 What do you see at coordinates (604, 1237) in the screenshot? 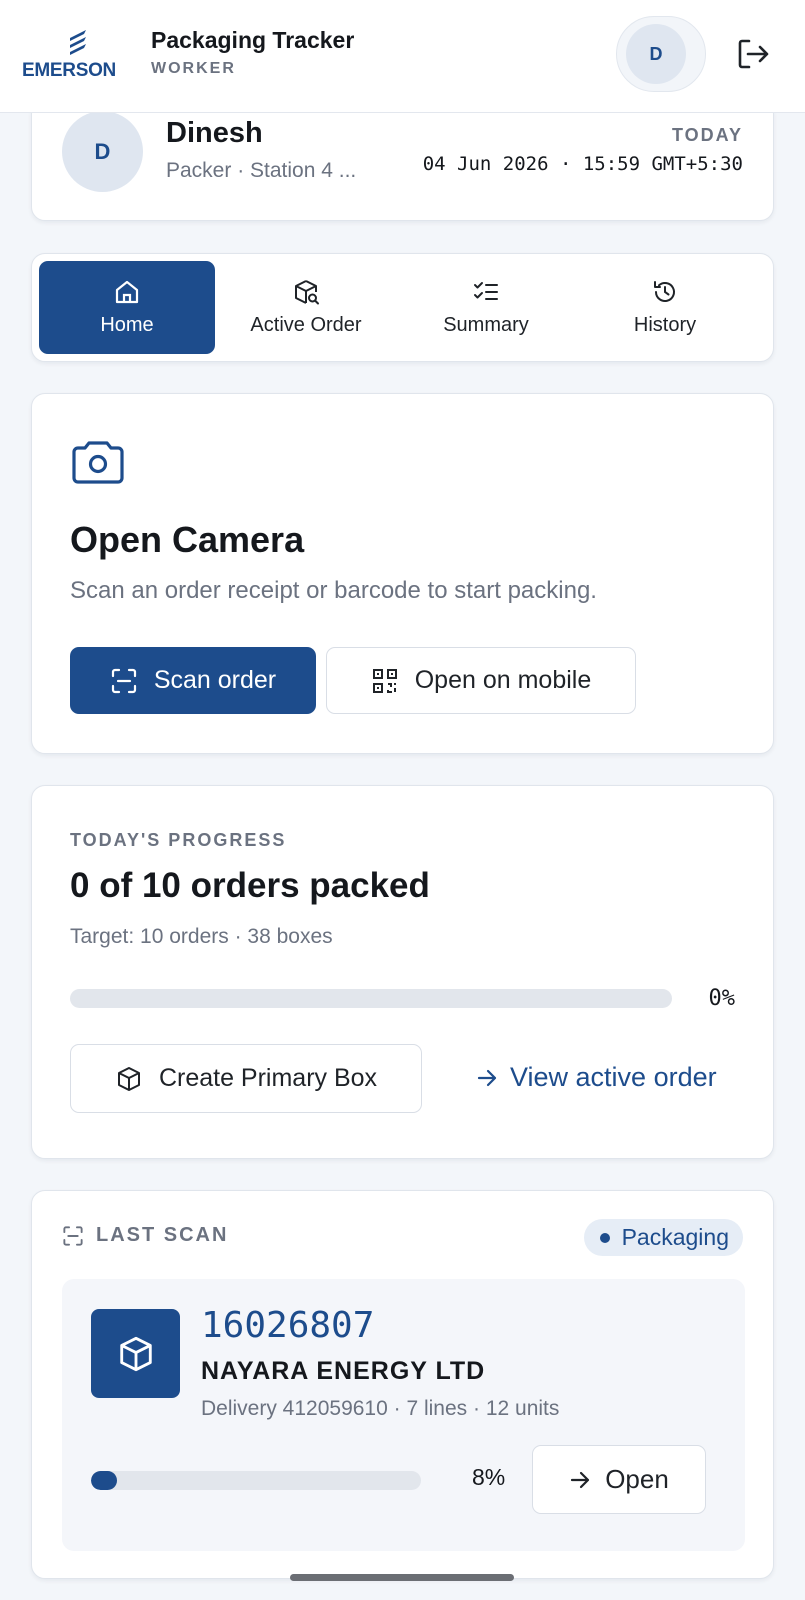
I see `status-dot` at bounding box center [604, 1237].